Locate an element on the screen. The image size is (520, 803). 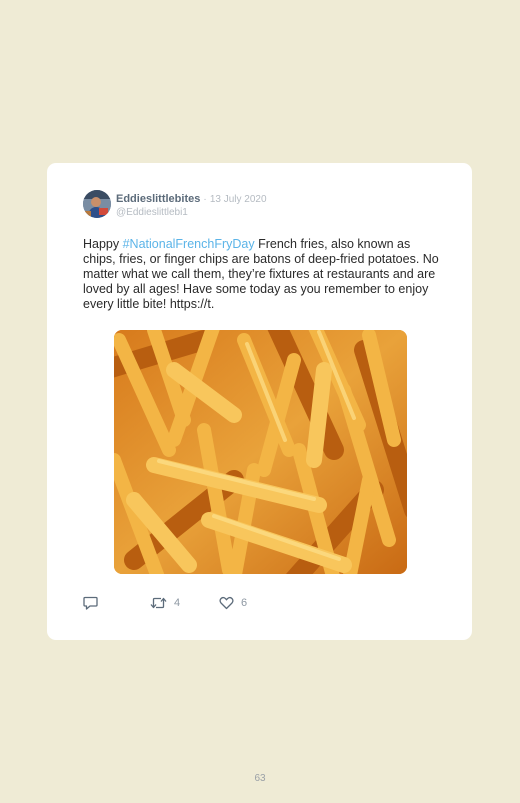
tweet-header: Eddieslittlebites · 13 July 2020 is located at coordinates (191, 199).